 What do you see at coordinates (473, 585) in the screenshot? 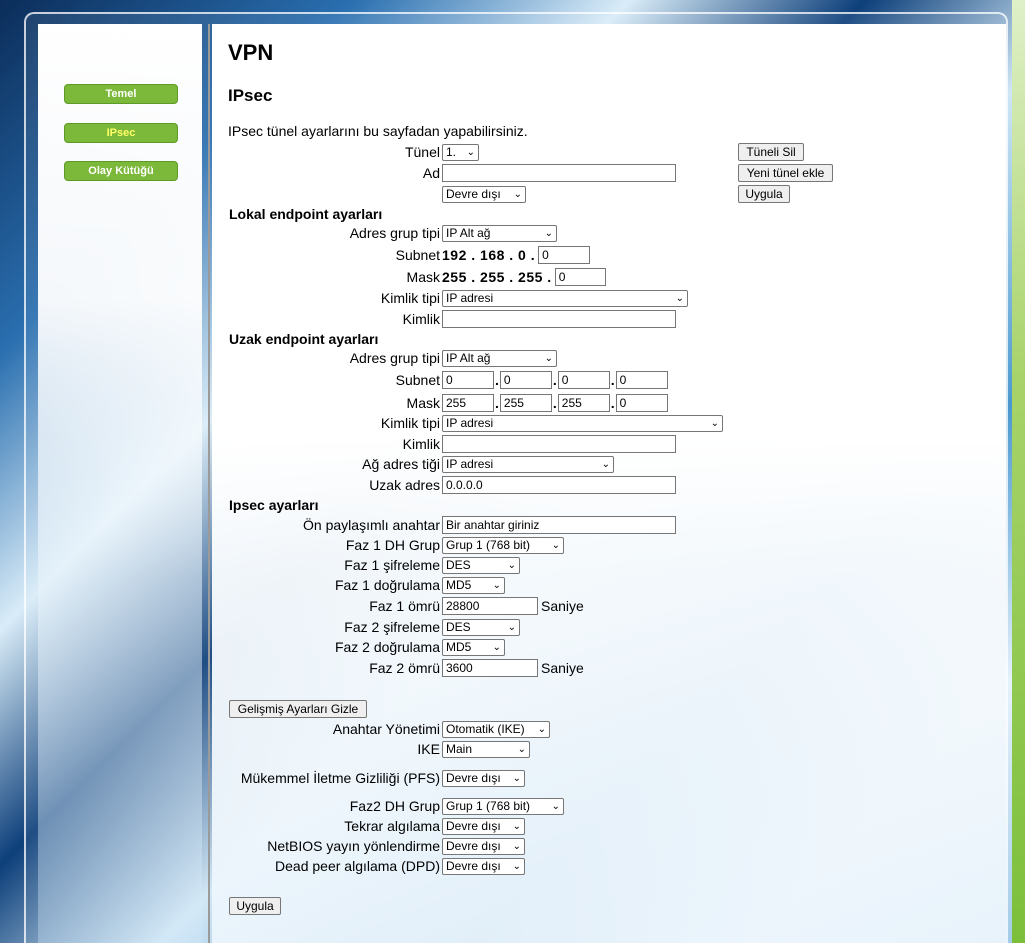
I see `p1-auth-select: MD5 ⌄` at bounding box center [473, 585].